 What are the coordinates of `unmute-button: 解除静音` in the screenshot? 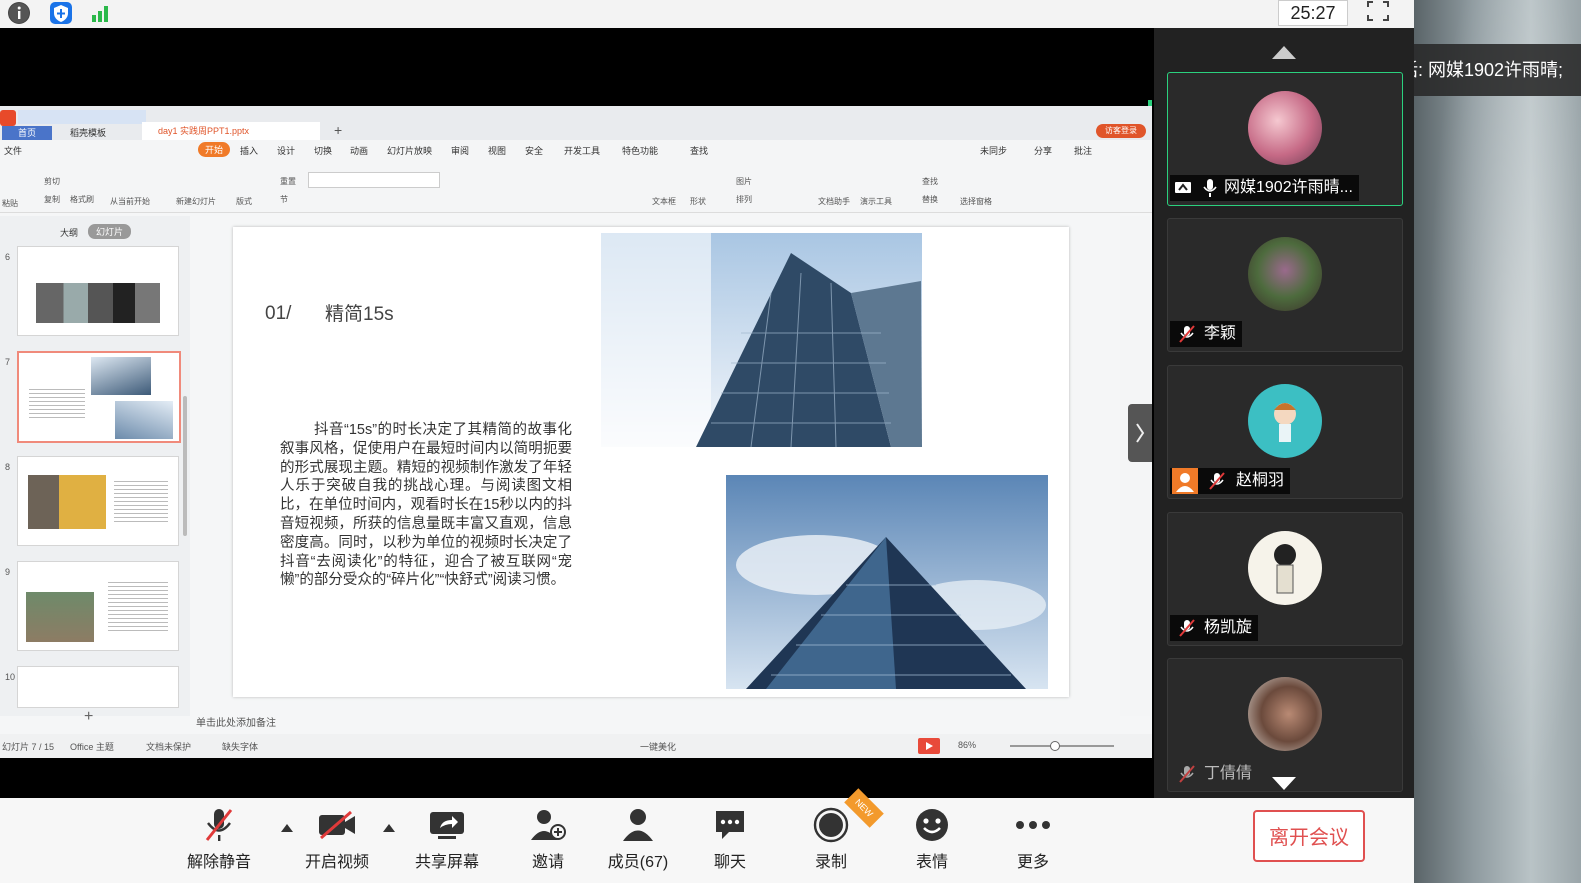 It's located at (219, 839).